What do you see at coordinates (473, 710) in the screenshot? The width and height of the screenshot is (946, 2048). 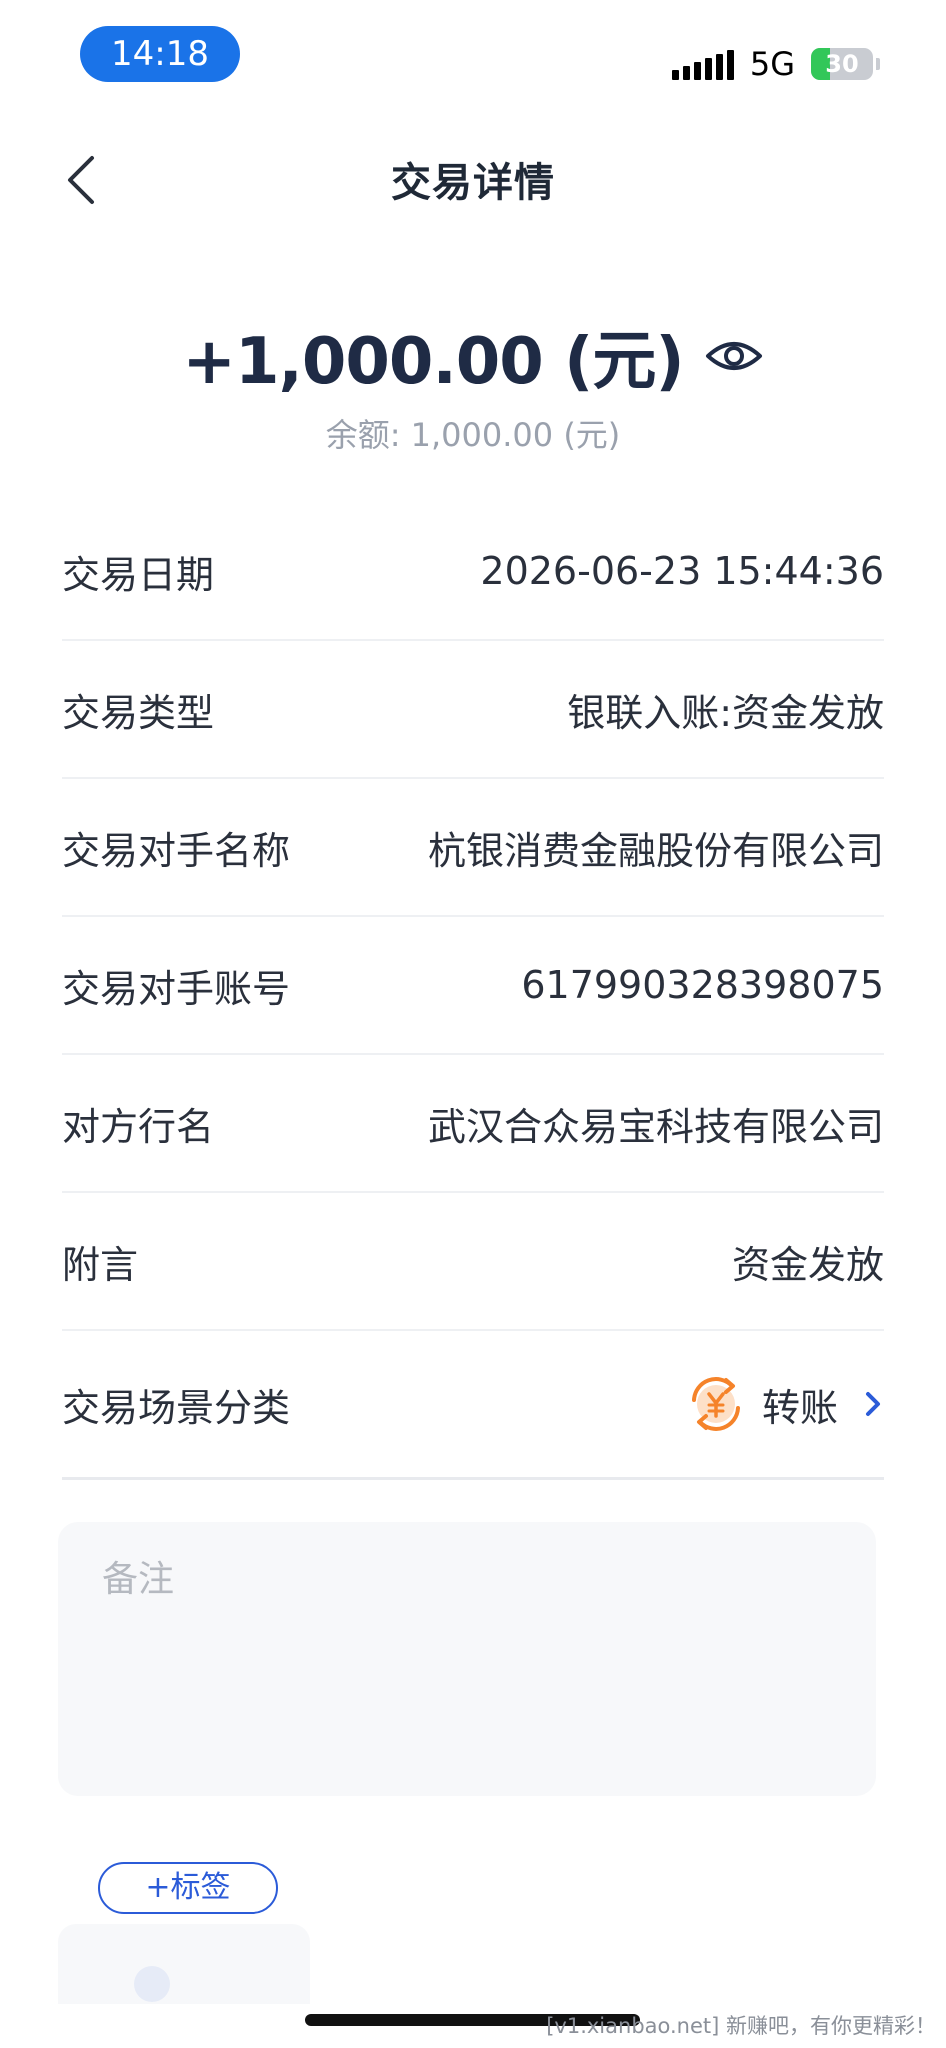 I see `detail-row-type: 交易类型 银联入账:资金发放` at bounding box center [473, 710].